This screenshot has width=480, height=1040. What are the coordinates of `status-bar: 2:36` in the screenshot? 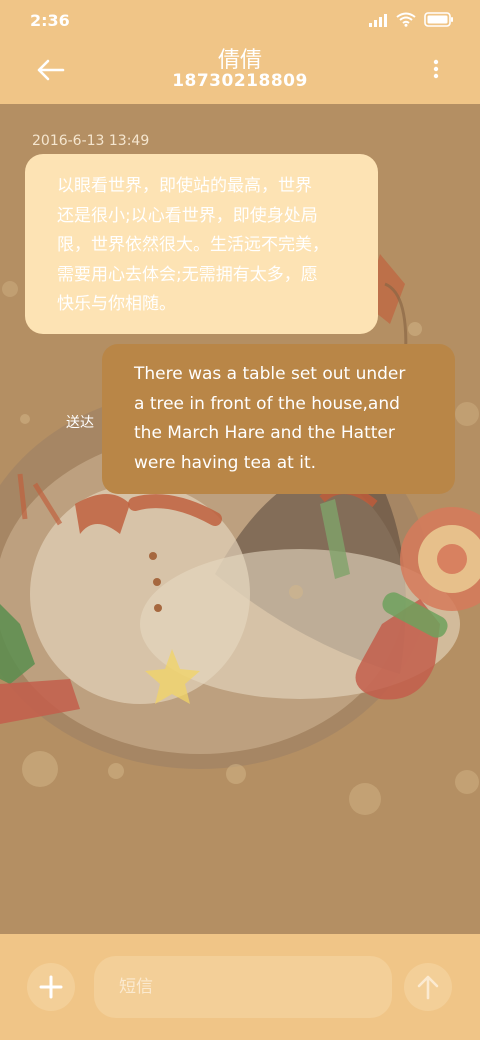 It's located at (240, 20).